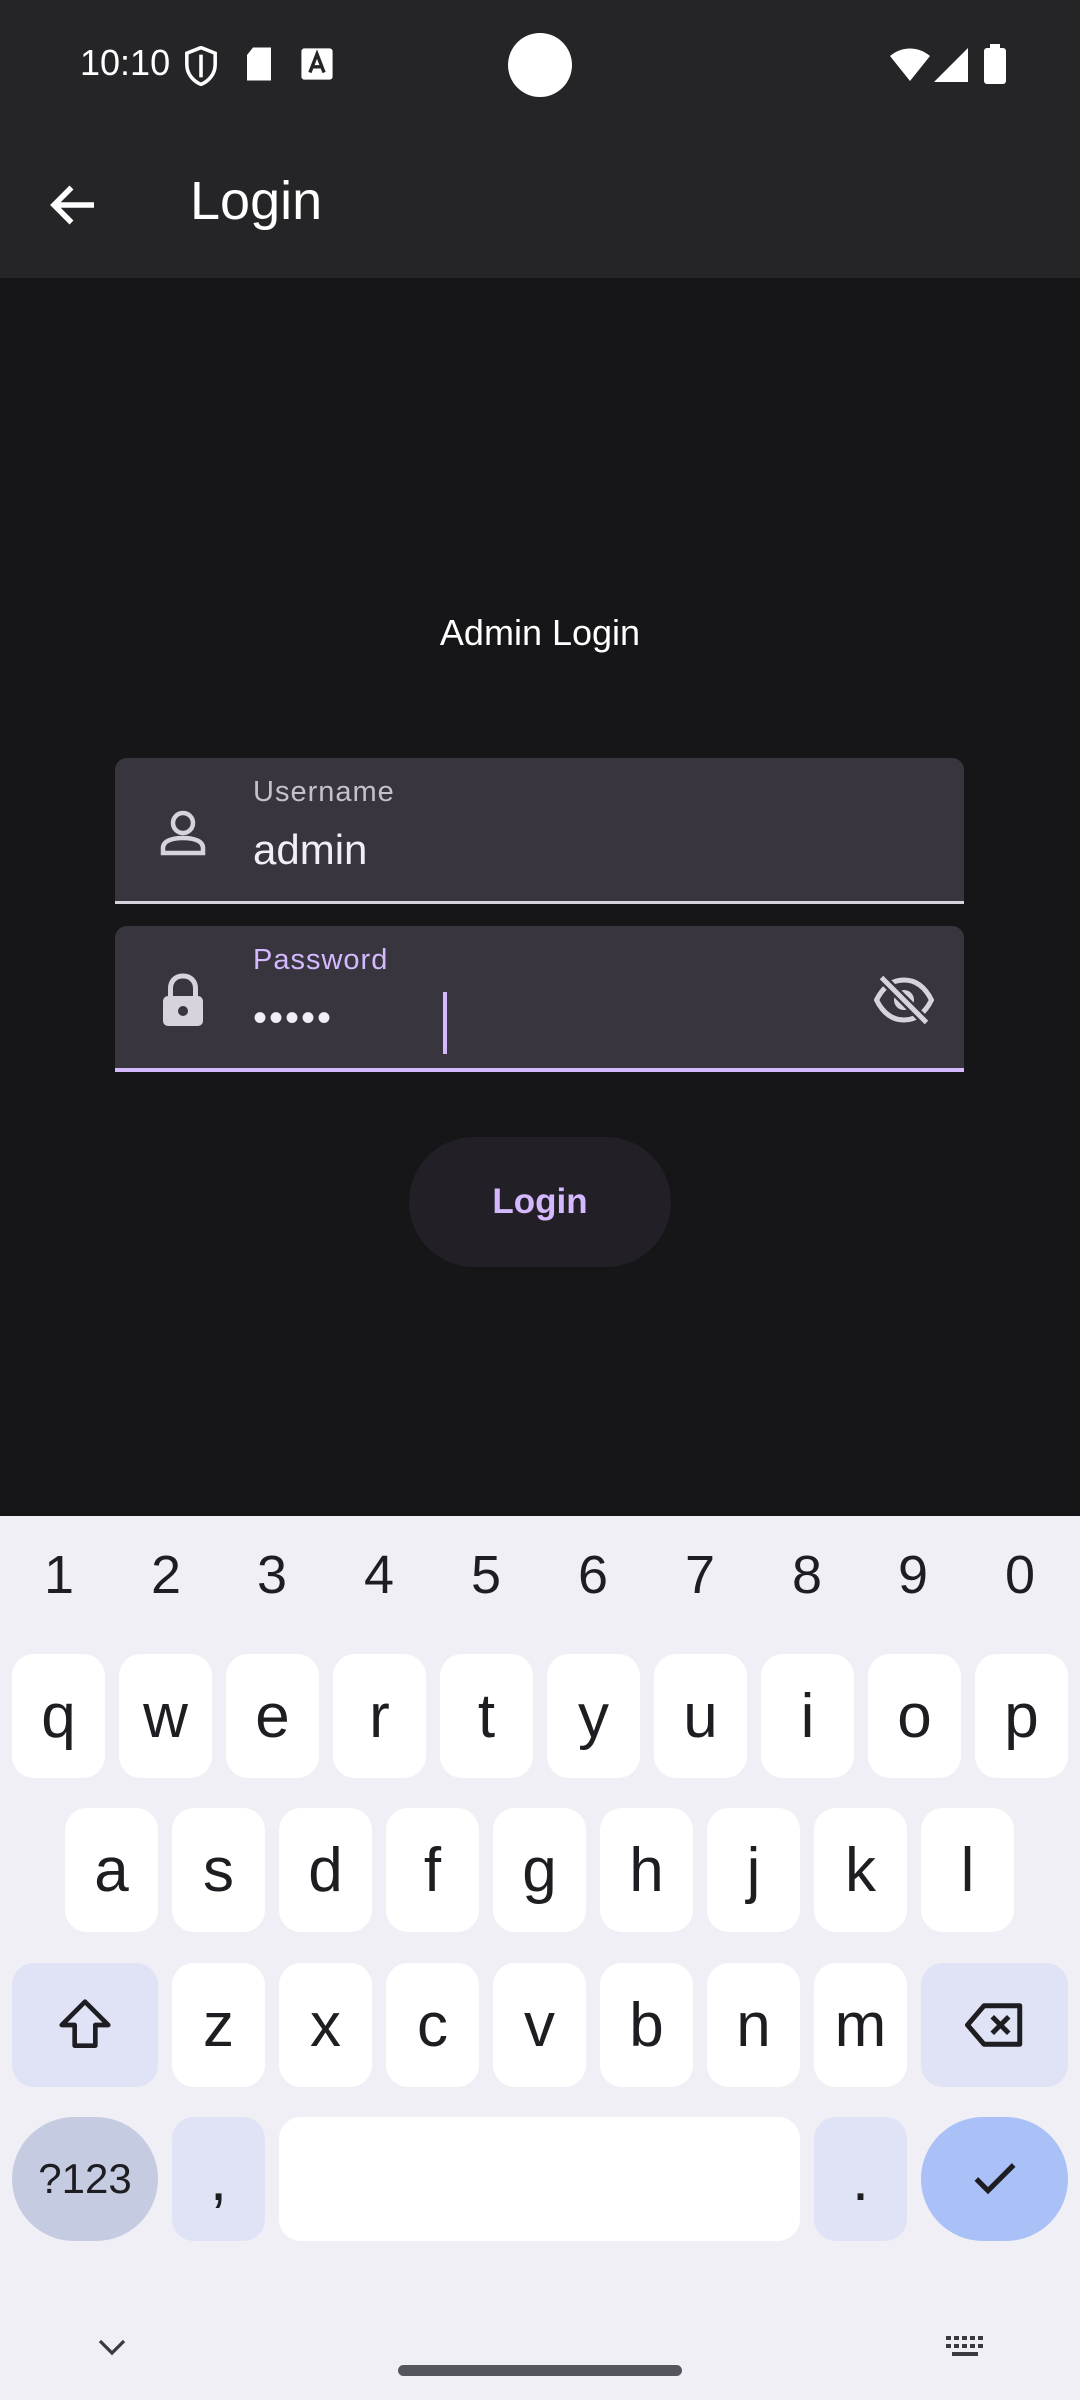 Image resolution: width=1080 pixels, height=2400 pixels. I want to click on key-b: b, so click(646, 2025).